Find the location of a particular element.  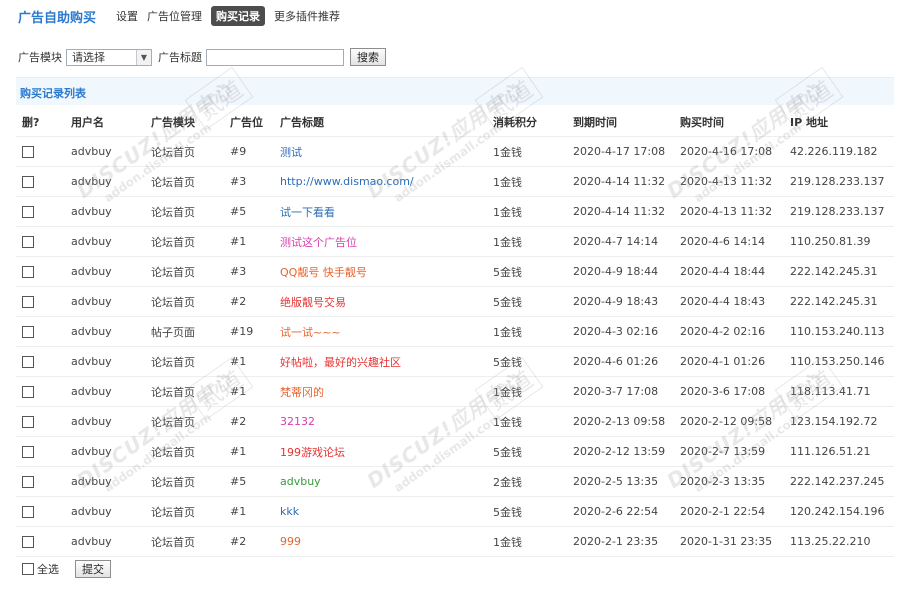

select-all-label: 全选 is located at coordinates (48, 569).